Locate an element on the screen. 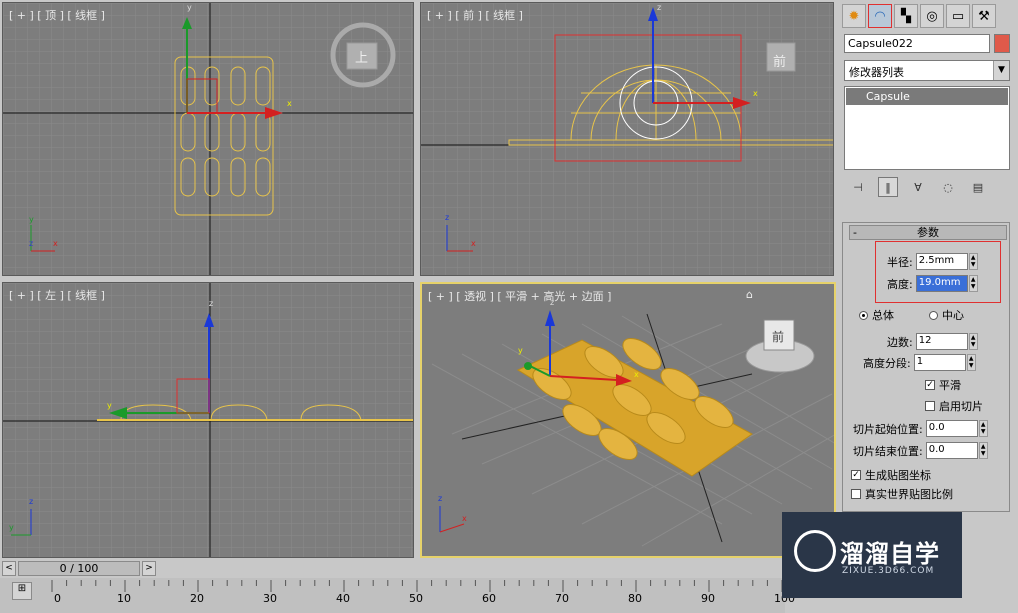 The height and width of the screenshot is (613, 1018). viewport-label: [ + ] [ 前 ] [ 线框 ] is located at coordinates (475, 15).